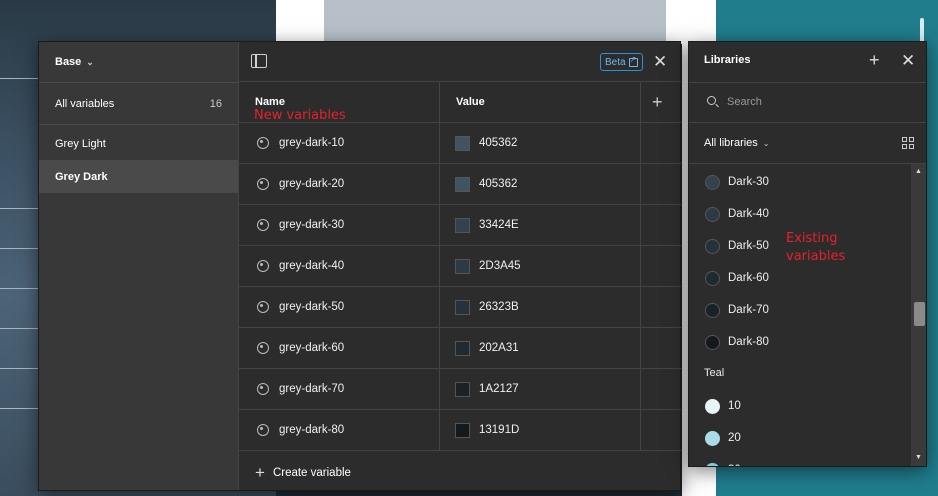  Describe the element at coordinates (714, 373) in the screenshot. I see `library-group-label: Teal` at that location.